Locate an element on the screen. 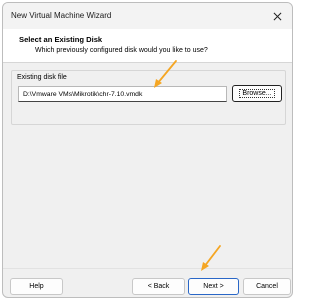 The height and width of the screenshot is (300, 320). page-title: Select an Existing Disk is located at coordinates (61, 39).